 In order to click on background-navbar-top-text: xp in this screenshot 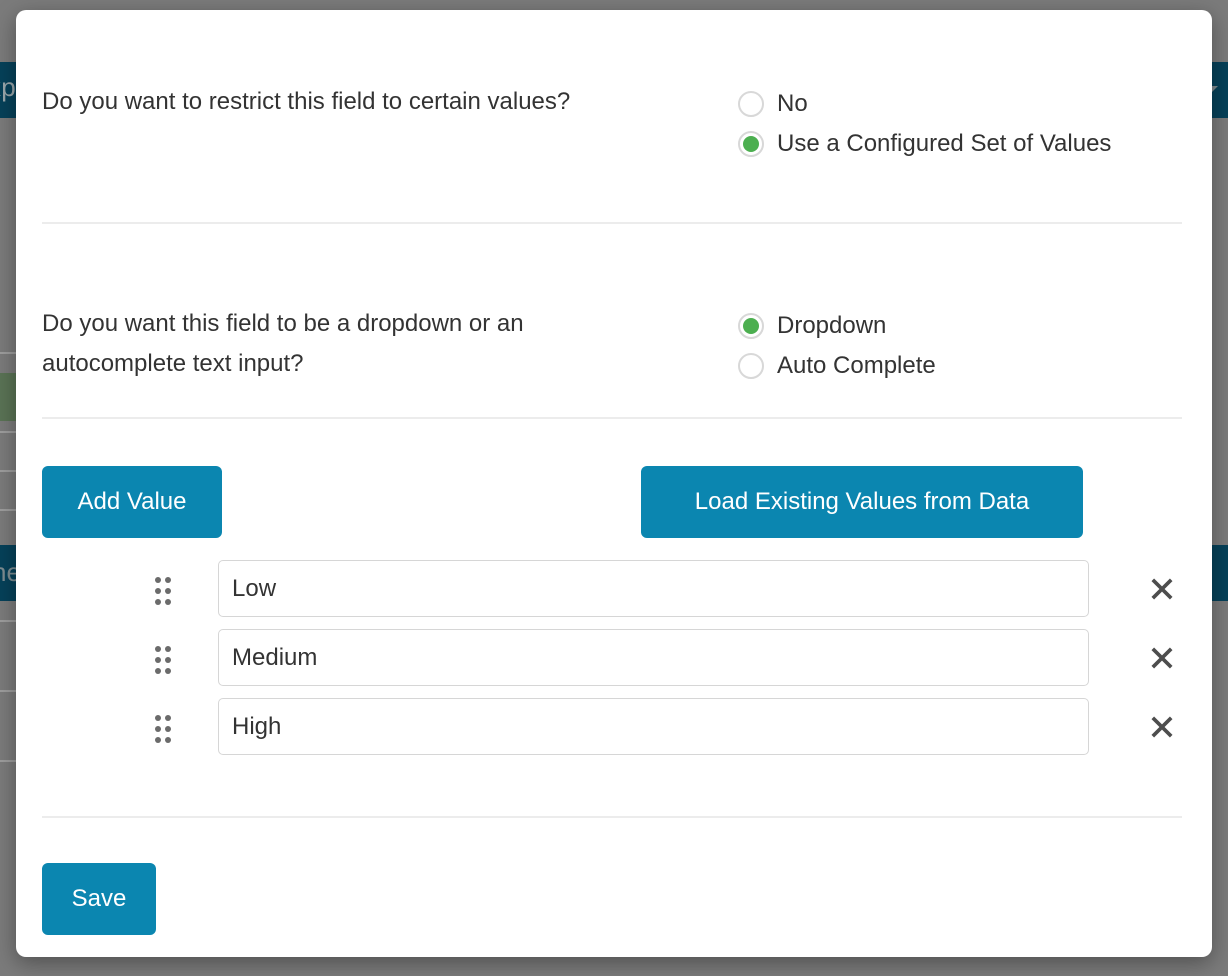, I will do `click(8, 87)`.